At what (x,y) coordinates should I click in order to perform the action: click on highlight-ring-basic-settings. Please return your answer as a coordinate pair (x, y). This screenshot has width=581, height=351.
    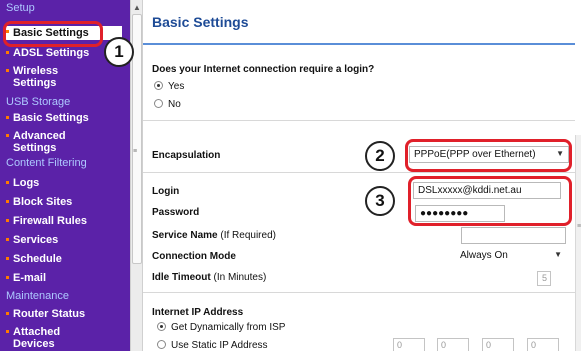
    Looking at the image, I should click on (53, 34).